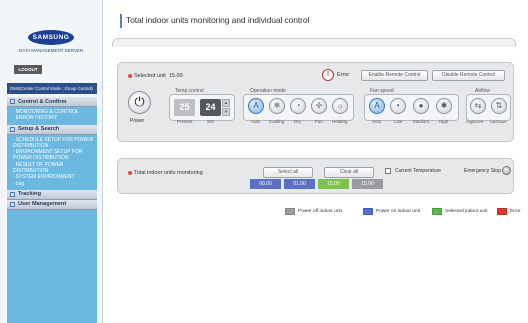 This screenshot has height=323, width=528. Describe the element at coordinates (210, 121) in the screenshot. I see `set-label: Set` at that location.